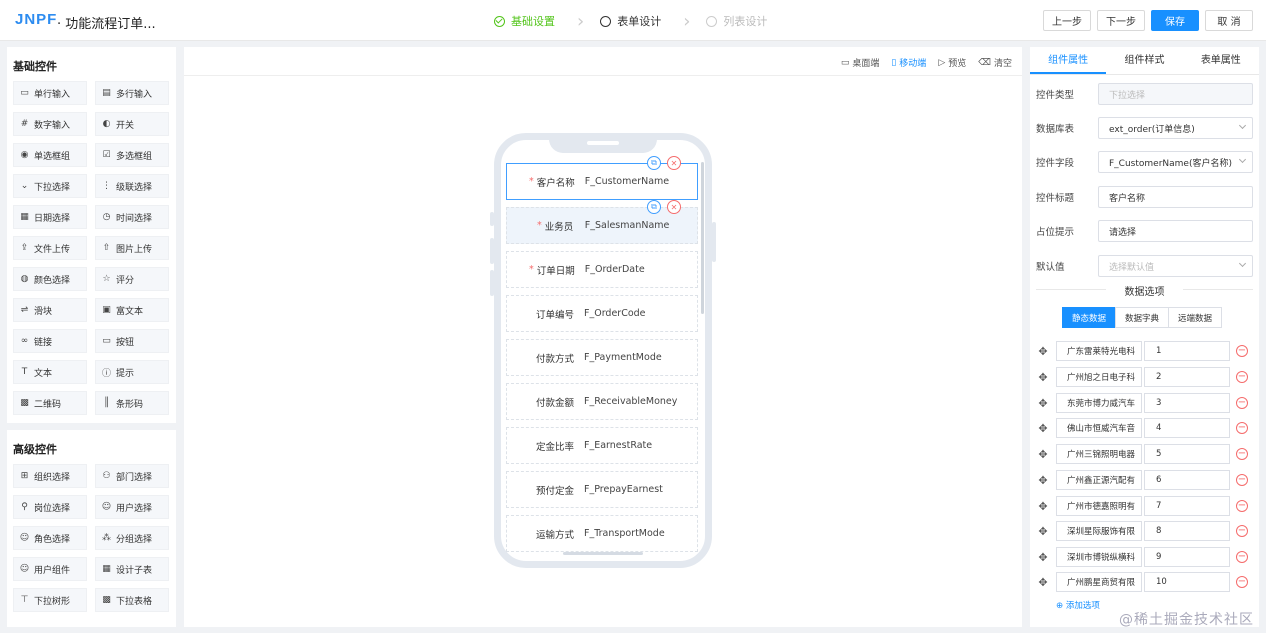  What do you see at coordinates (1068, 60) in the screenshot?
I see `tab-component-props: 组件属性` at bounding box center [1068, 60].